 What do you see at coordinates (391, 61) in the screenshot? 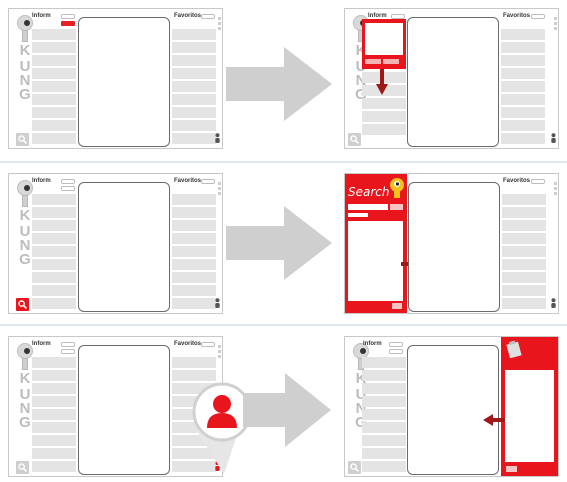
I see `popup-cancel-button` at bounding box center [391, 61].